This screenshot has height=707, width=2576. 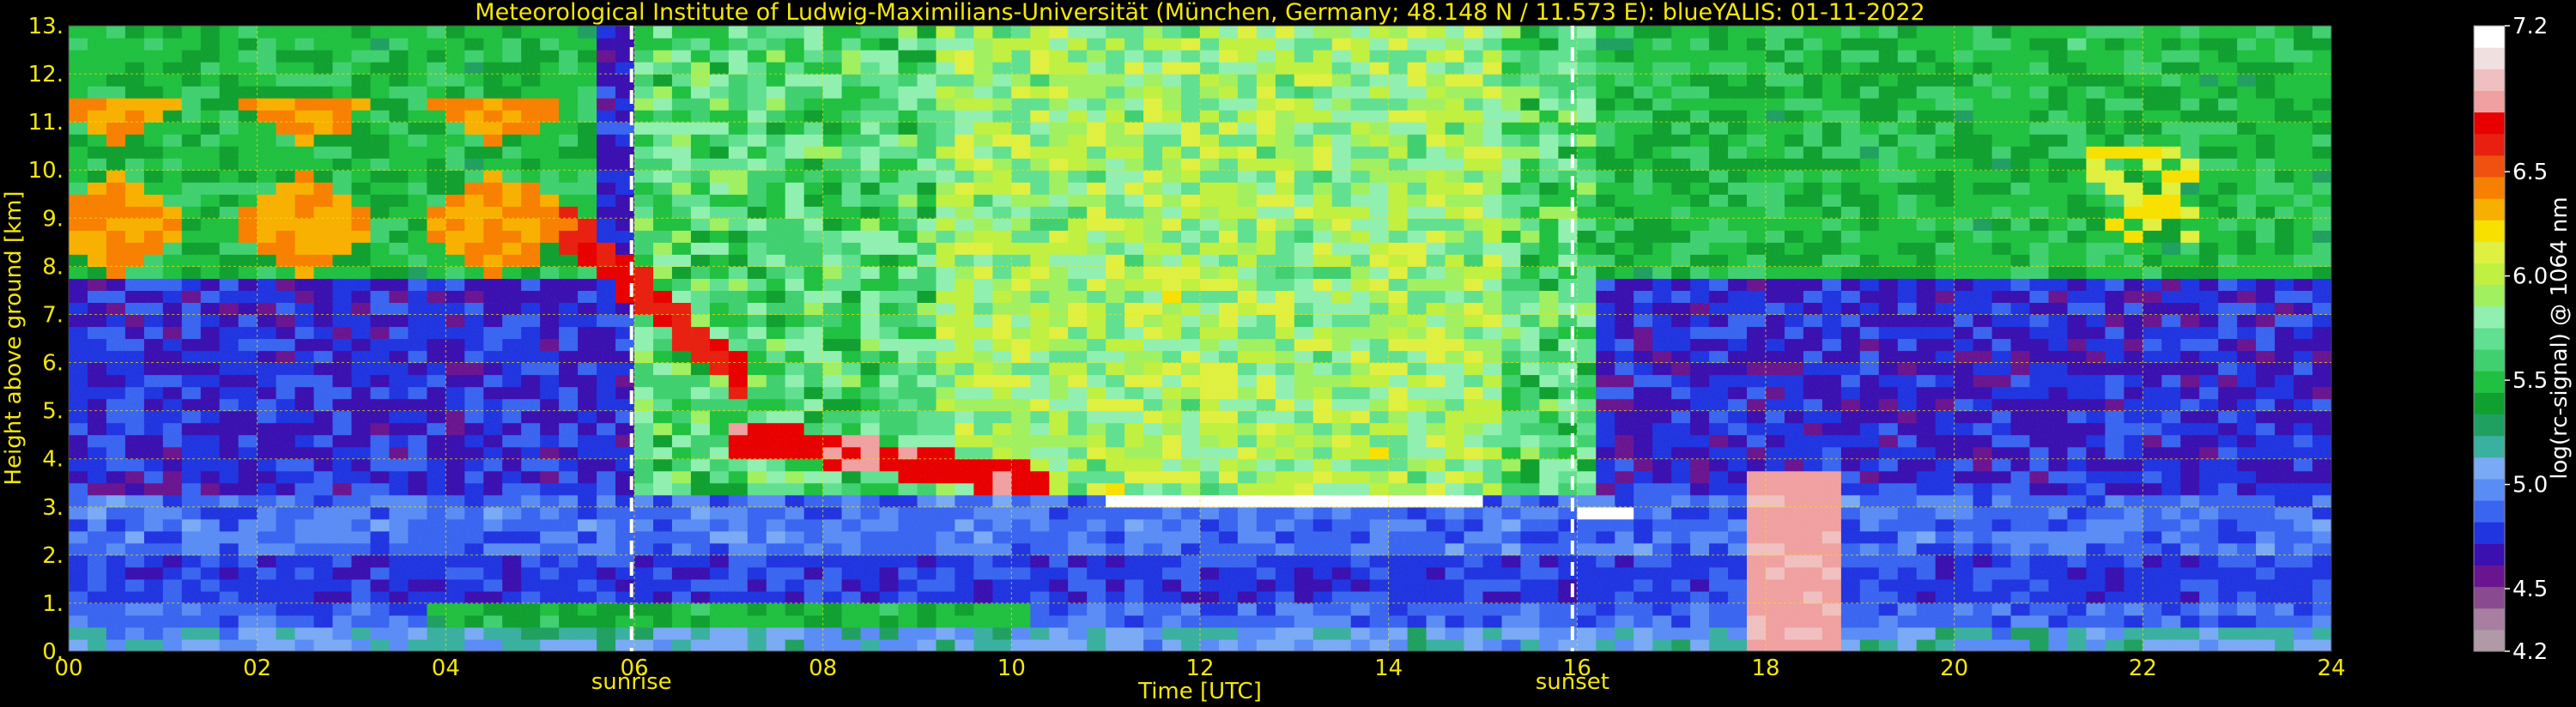 What do you see at coordinates (46, 75) in the screenshot?
I see `y-tick-label: 12.` at bounding box center [46, 75].